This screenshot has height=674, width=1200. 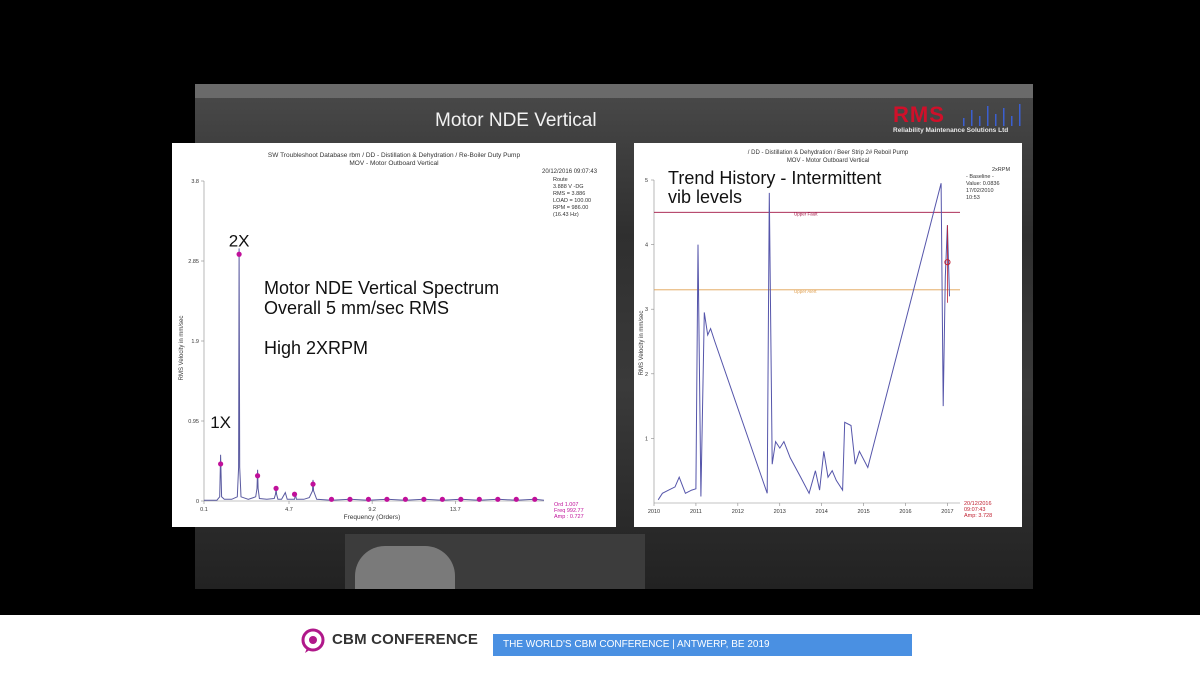 What do you see at coordinates (1001, 170) in the screenshot?
I see `trend-info-0: 2xRPM` at bounding box center [1001, 170].